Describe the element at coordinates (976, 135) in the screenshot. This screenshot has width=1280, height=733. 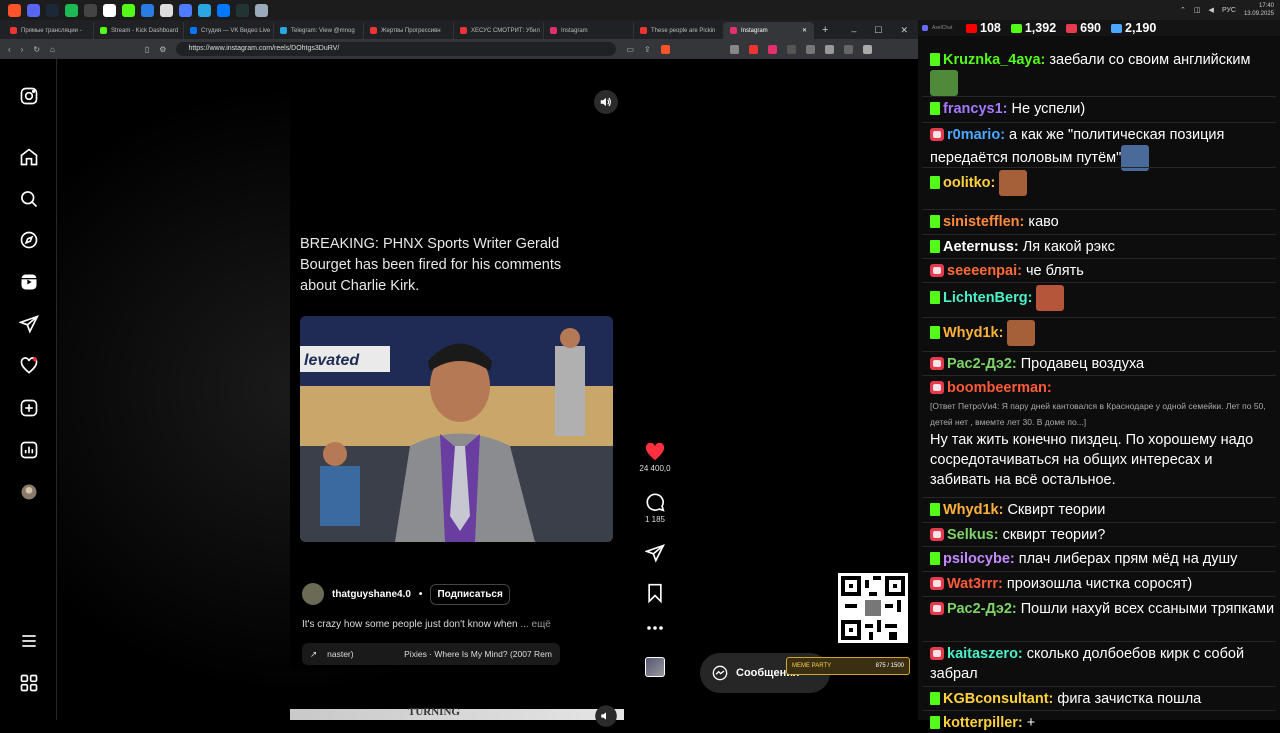
I see `chat-nickname: r0mario:` at that location.